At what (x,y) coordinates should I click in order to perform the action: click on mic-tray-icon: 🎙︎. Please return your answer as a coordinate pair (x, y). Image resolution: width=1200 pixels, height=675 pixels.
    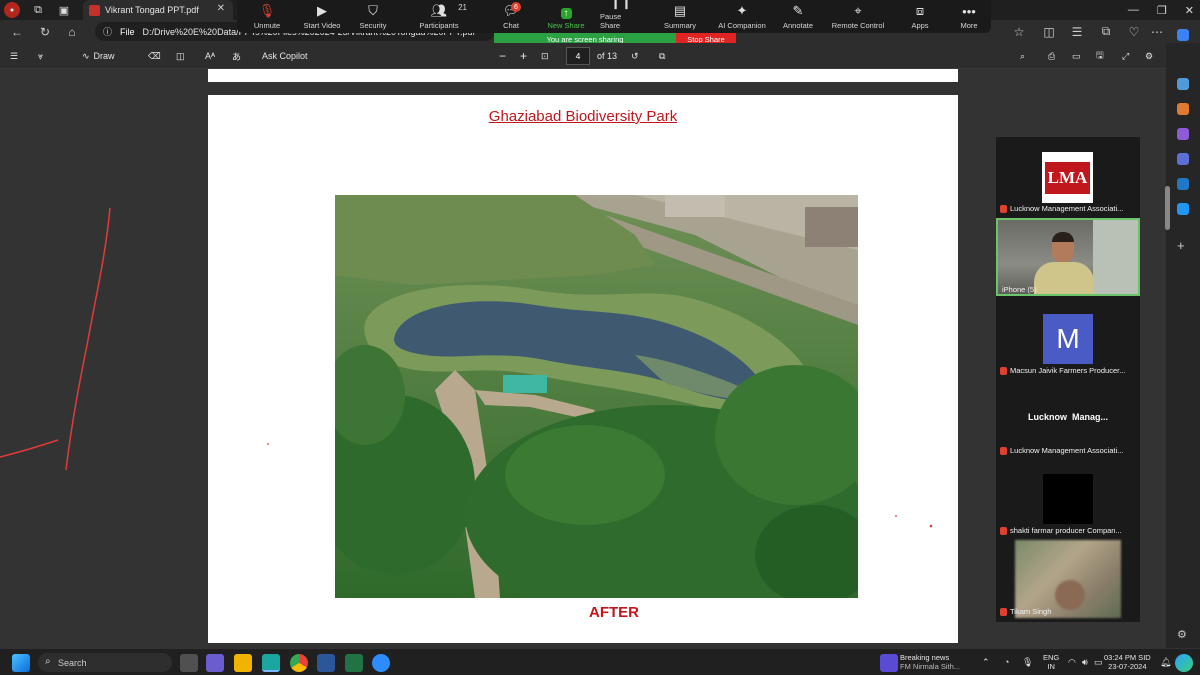
    Looking at the image, I should click on (1027, 662).